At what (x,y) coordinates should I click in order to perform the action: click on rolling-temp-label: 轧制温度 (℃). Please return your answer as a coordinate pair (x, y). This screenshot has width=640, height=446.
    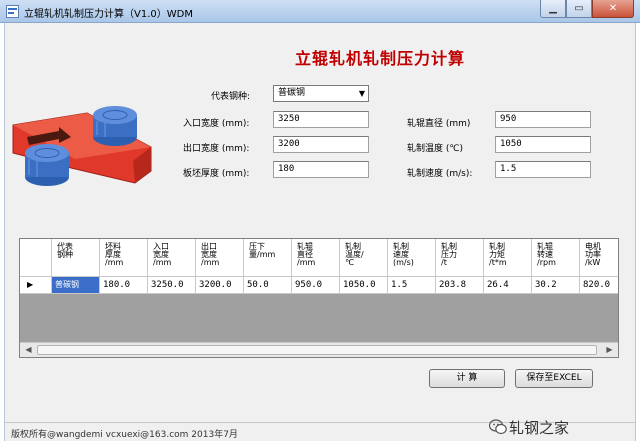
    Looking at the image, I should click on (435, 149).